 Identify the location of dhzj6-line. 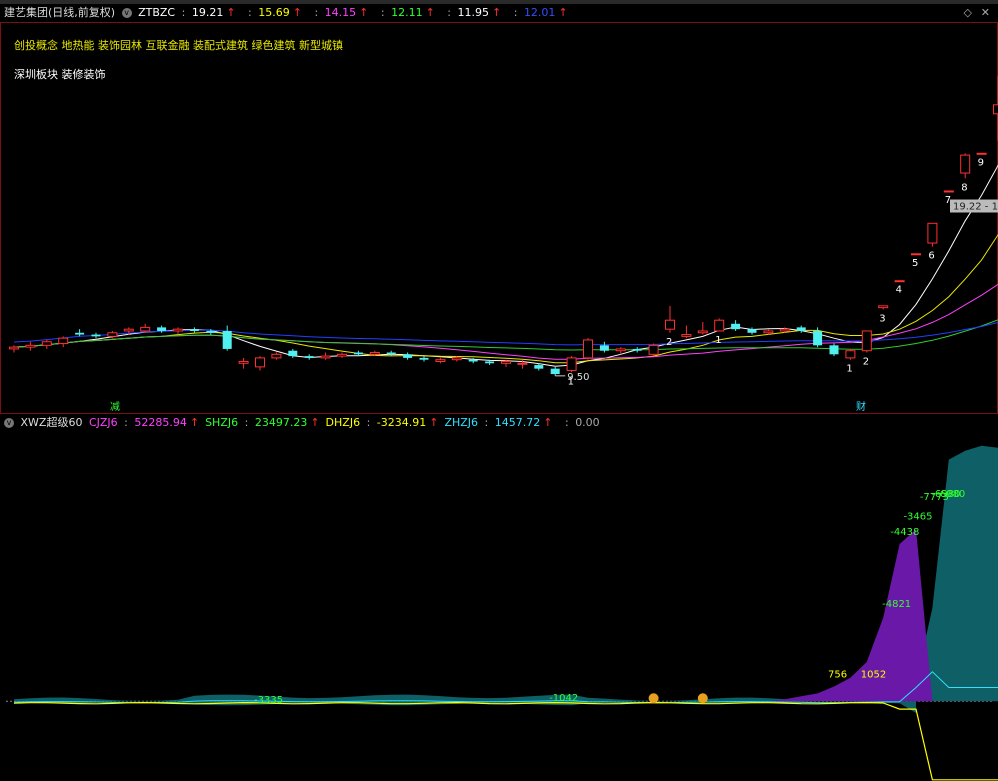
(505, 741).